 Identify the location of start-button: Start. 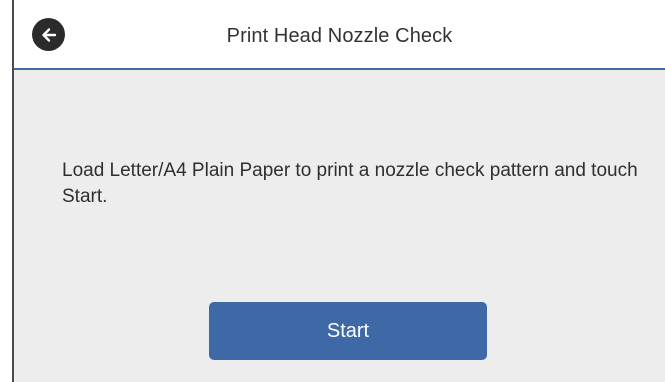
(348, 331).